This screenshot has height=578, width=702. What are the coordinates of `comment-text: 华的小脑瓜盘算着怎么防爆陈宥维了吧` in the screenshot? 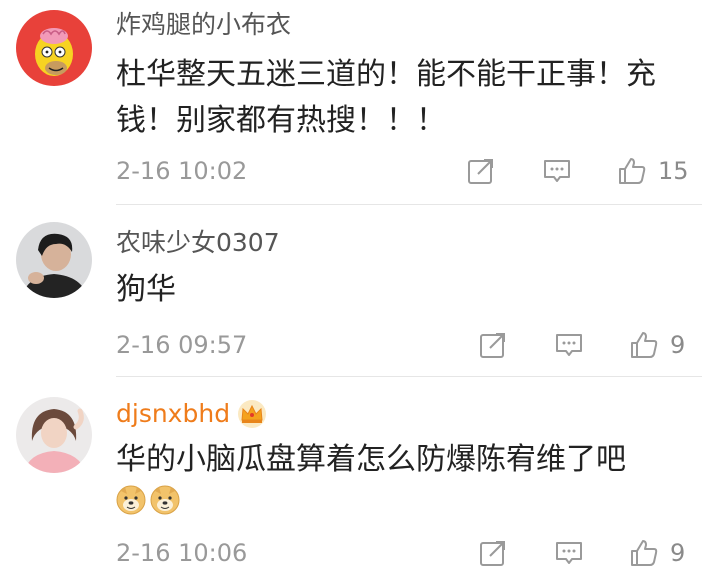 It's located at (371, 459).